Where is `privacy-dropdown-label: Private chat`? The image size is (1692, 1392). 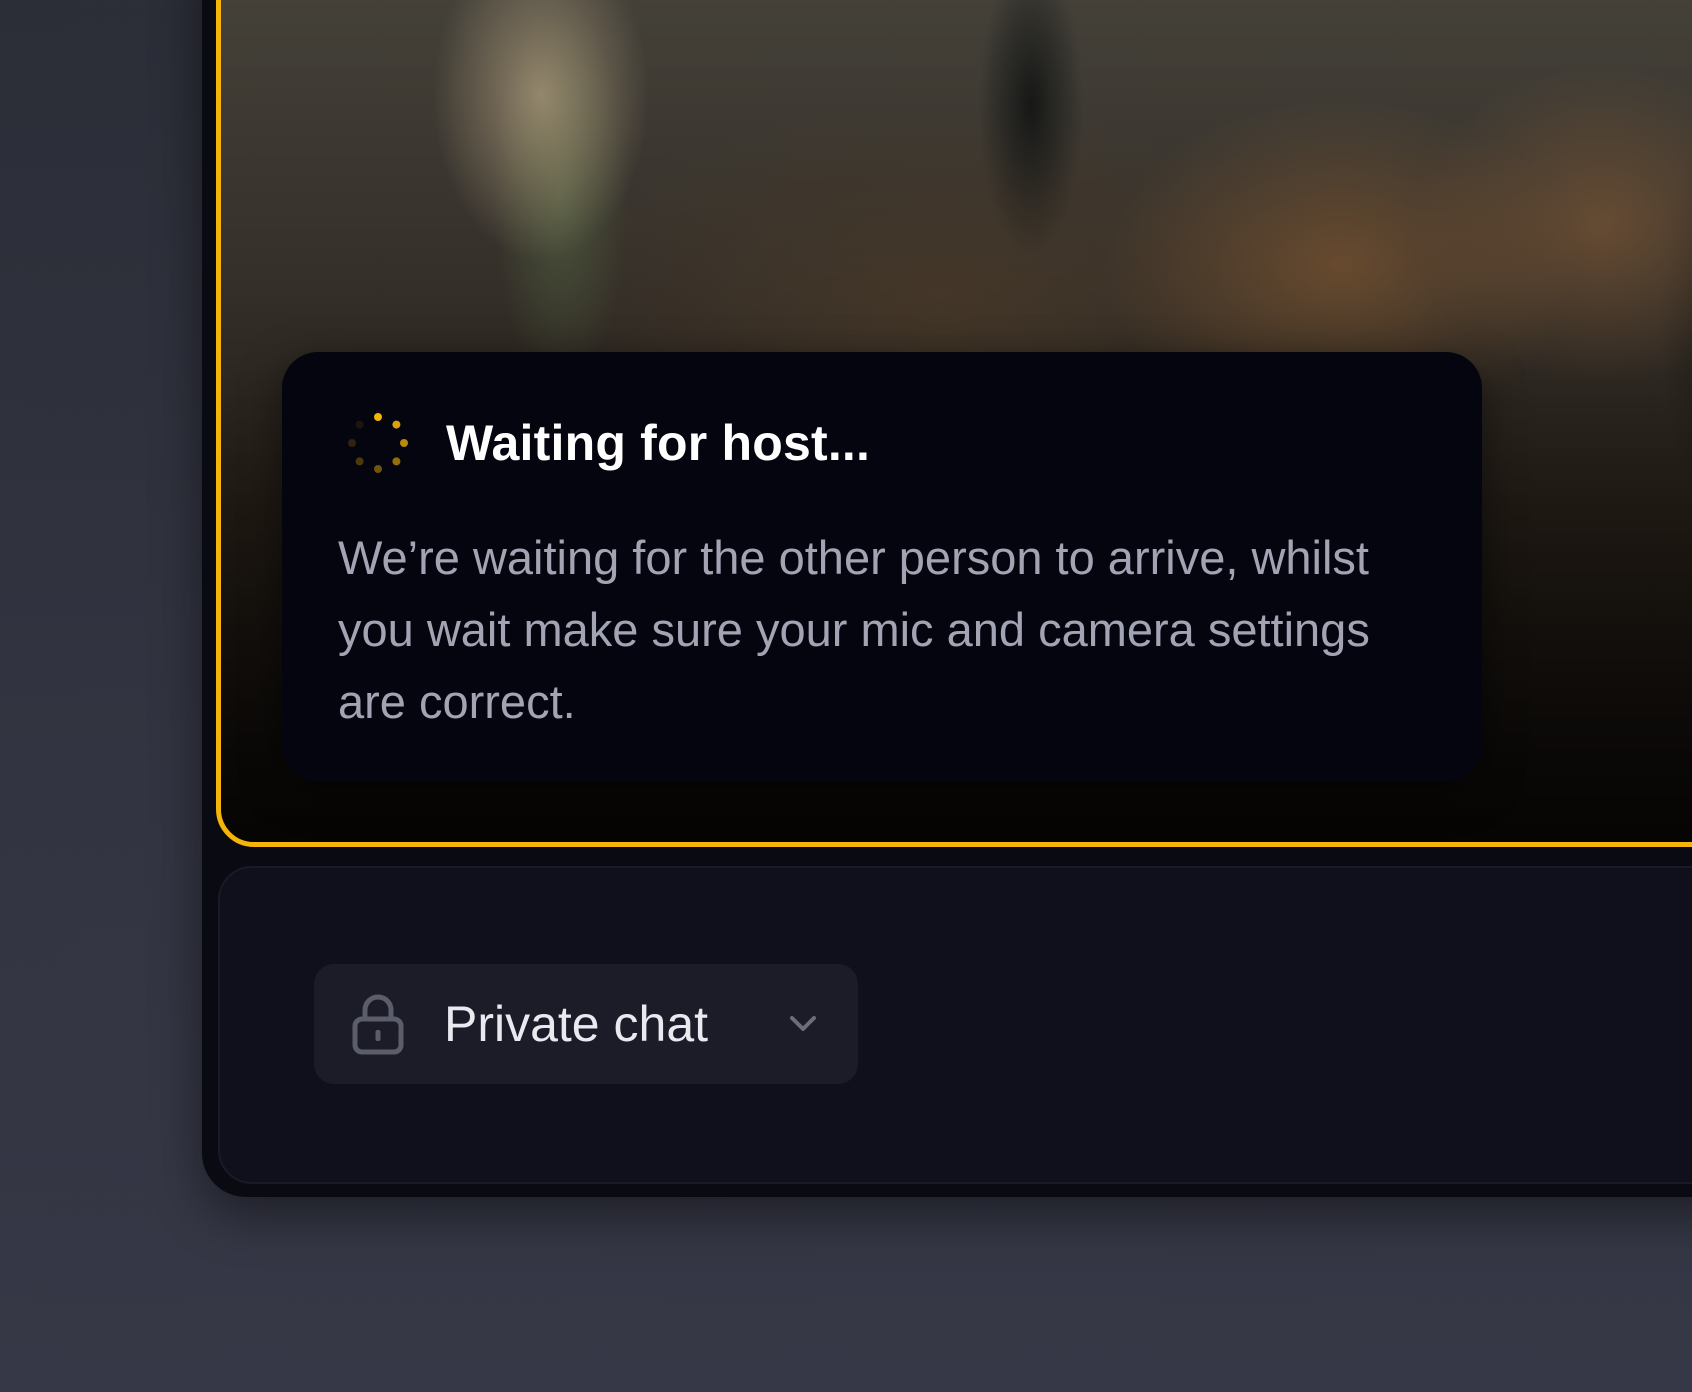
privacy-dropdown-label: Private chat is located at coordinates (576, 1024).